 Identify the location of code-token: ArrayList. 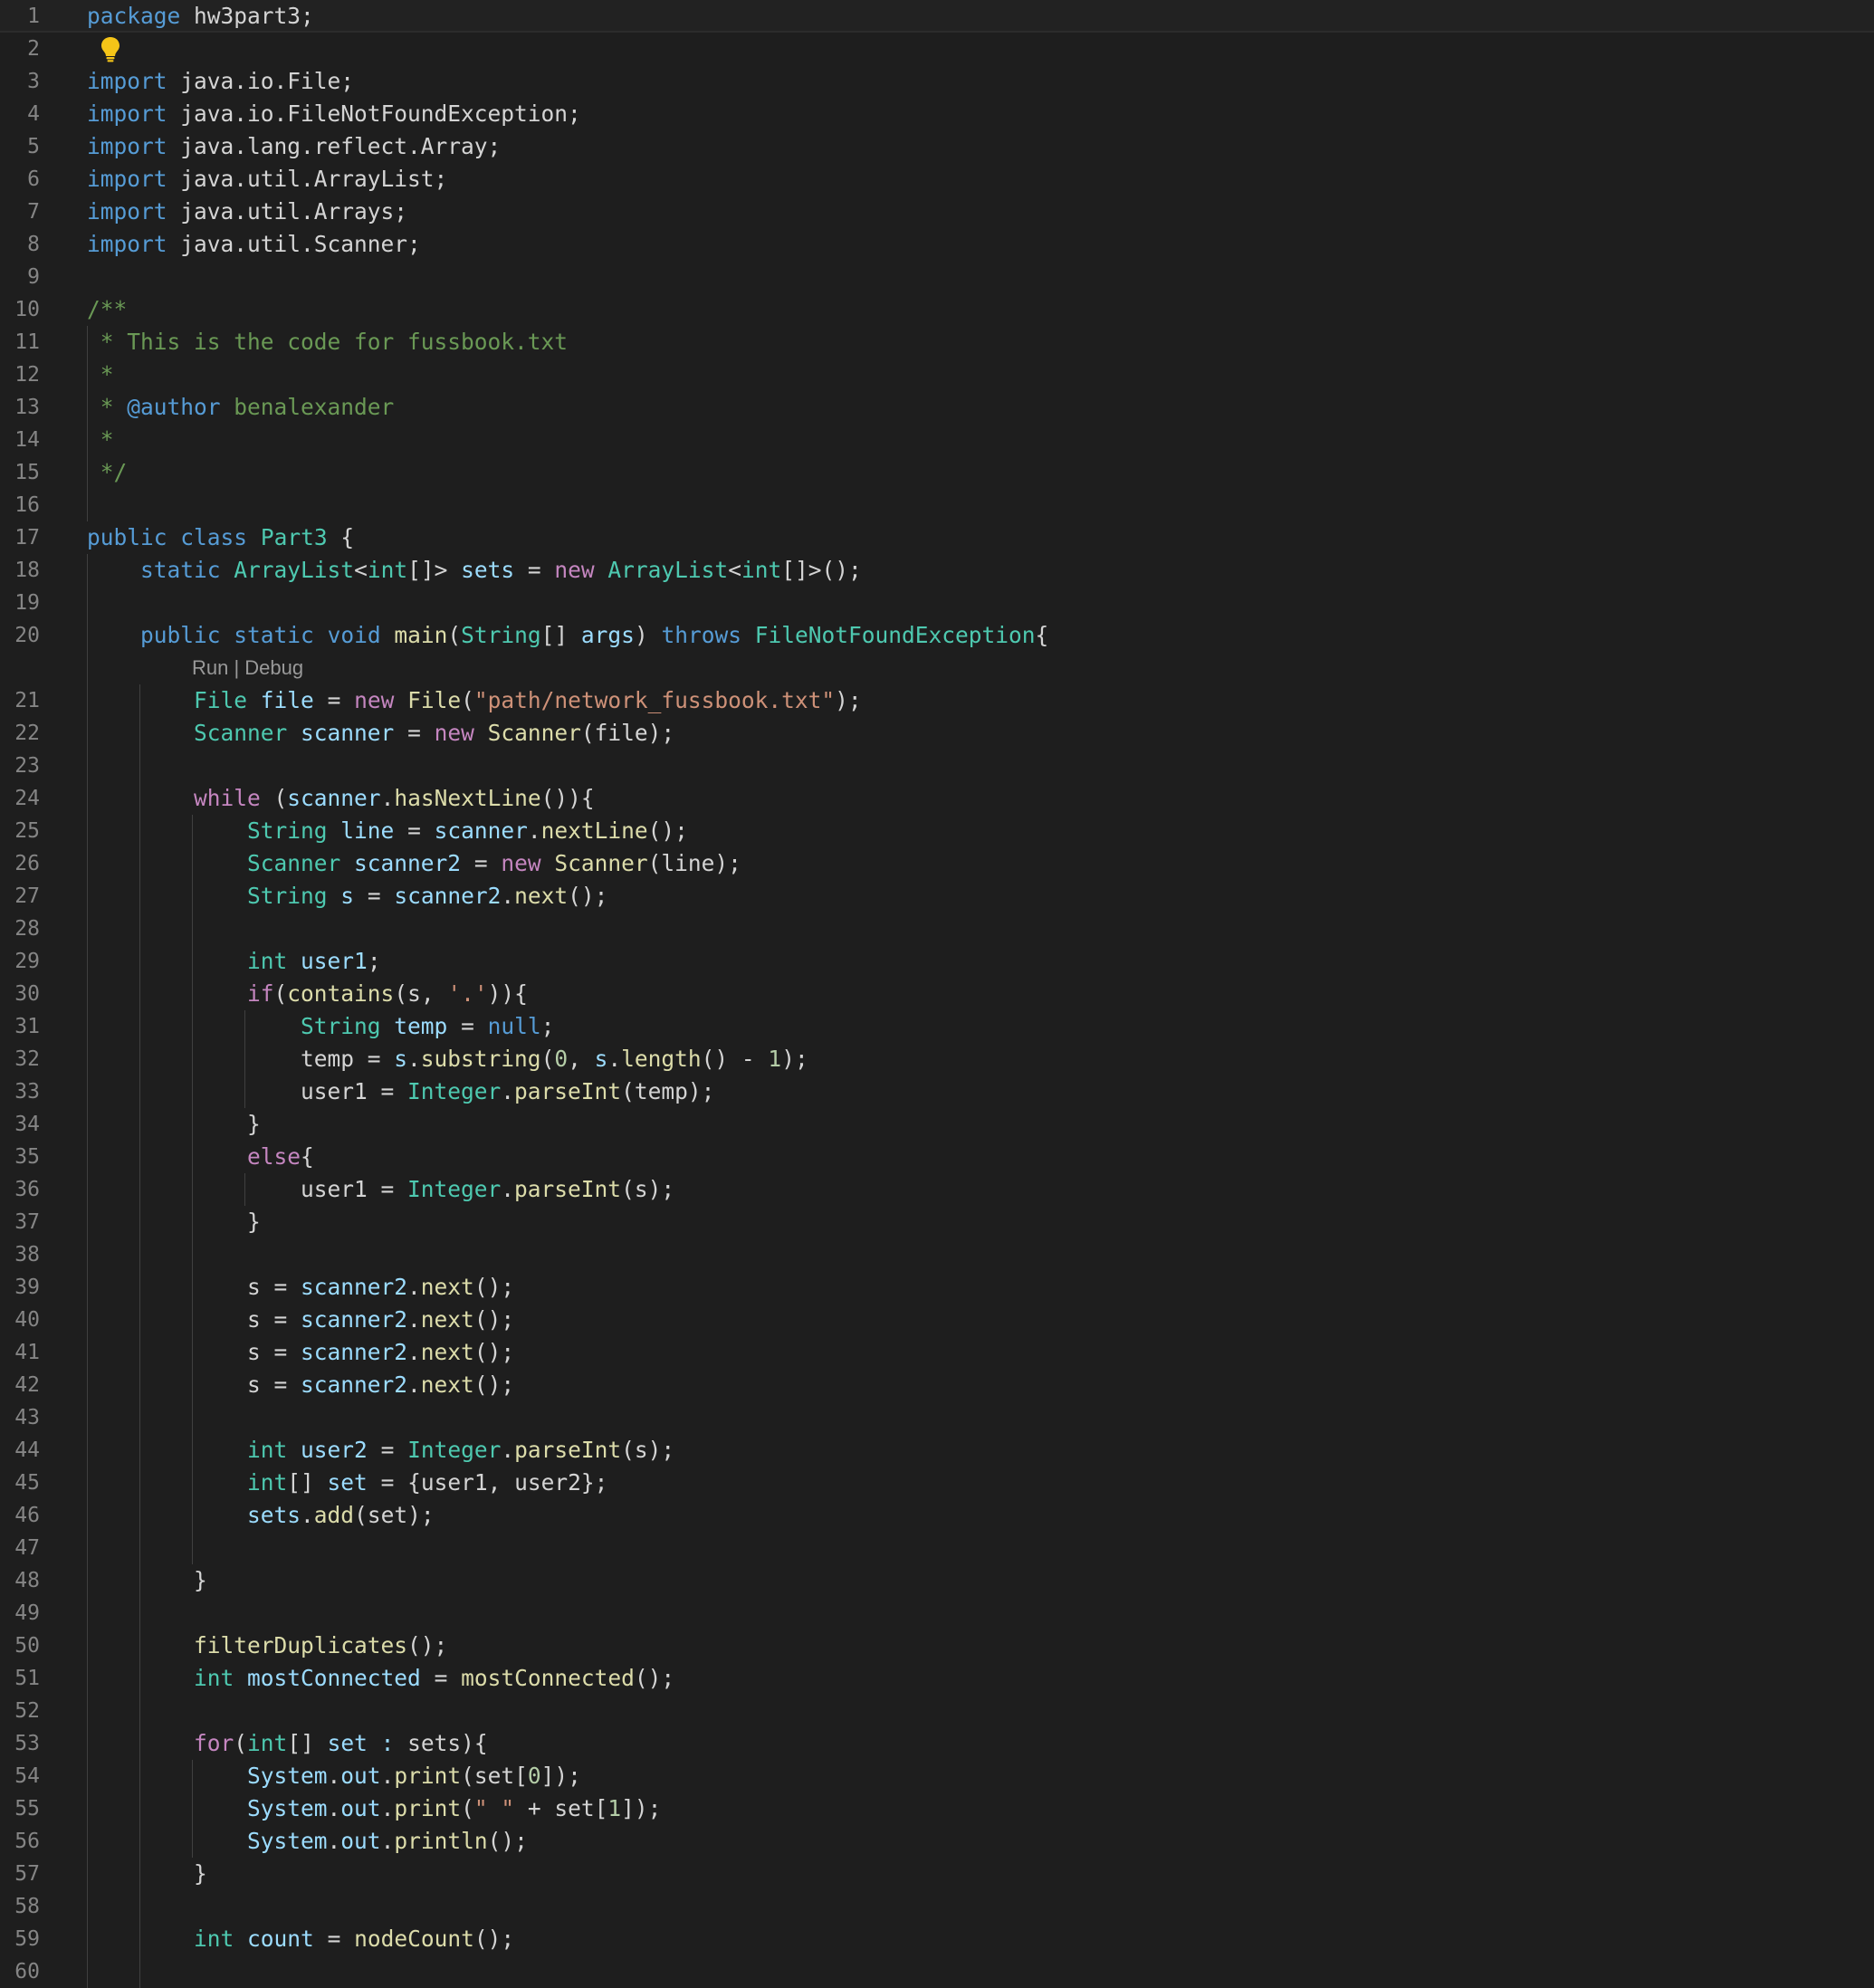
(668, 570).